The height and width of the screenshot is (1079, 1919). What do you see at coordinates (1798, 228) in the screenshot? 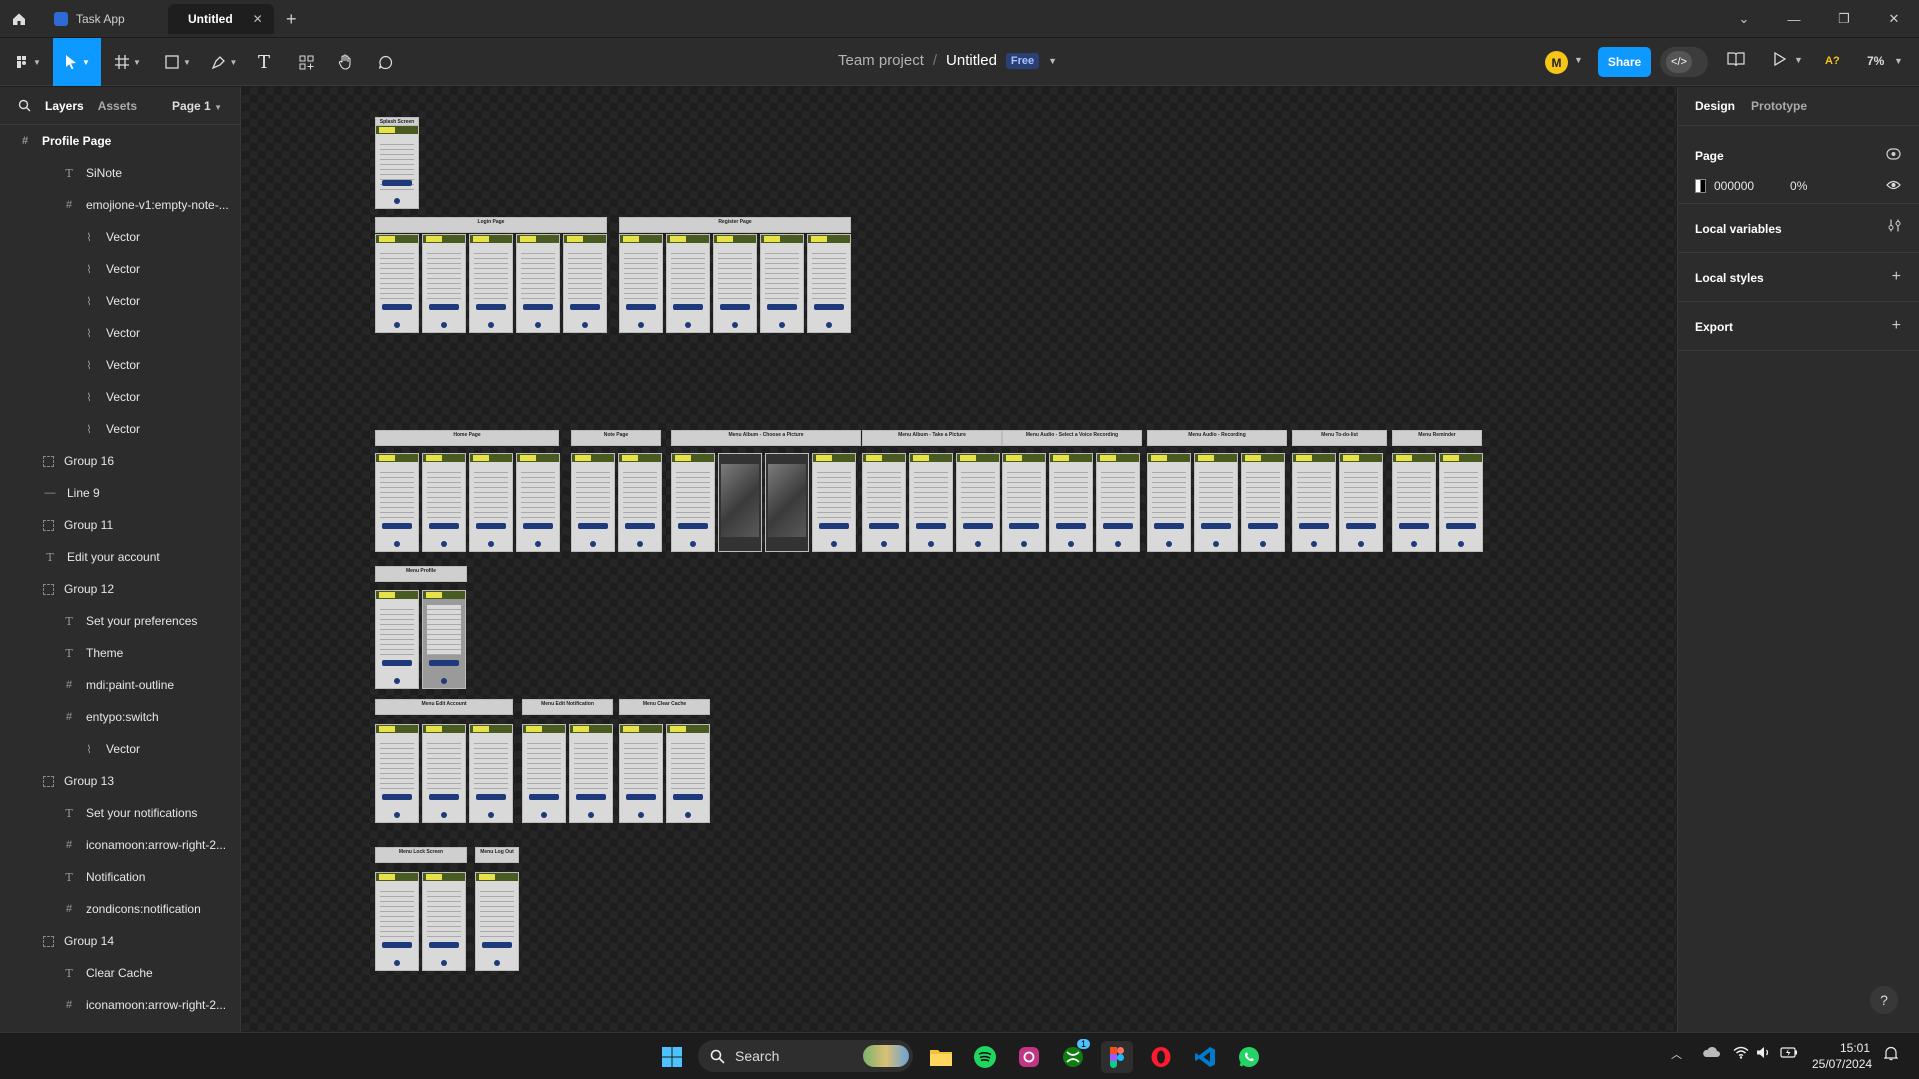
I see `local-variables-section: Local variables` at bounding box center [1798, 228].